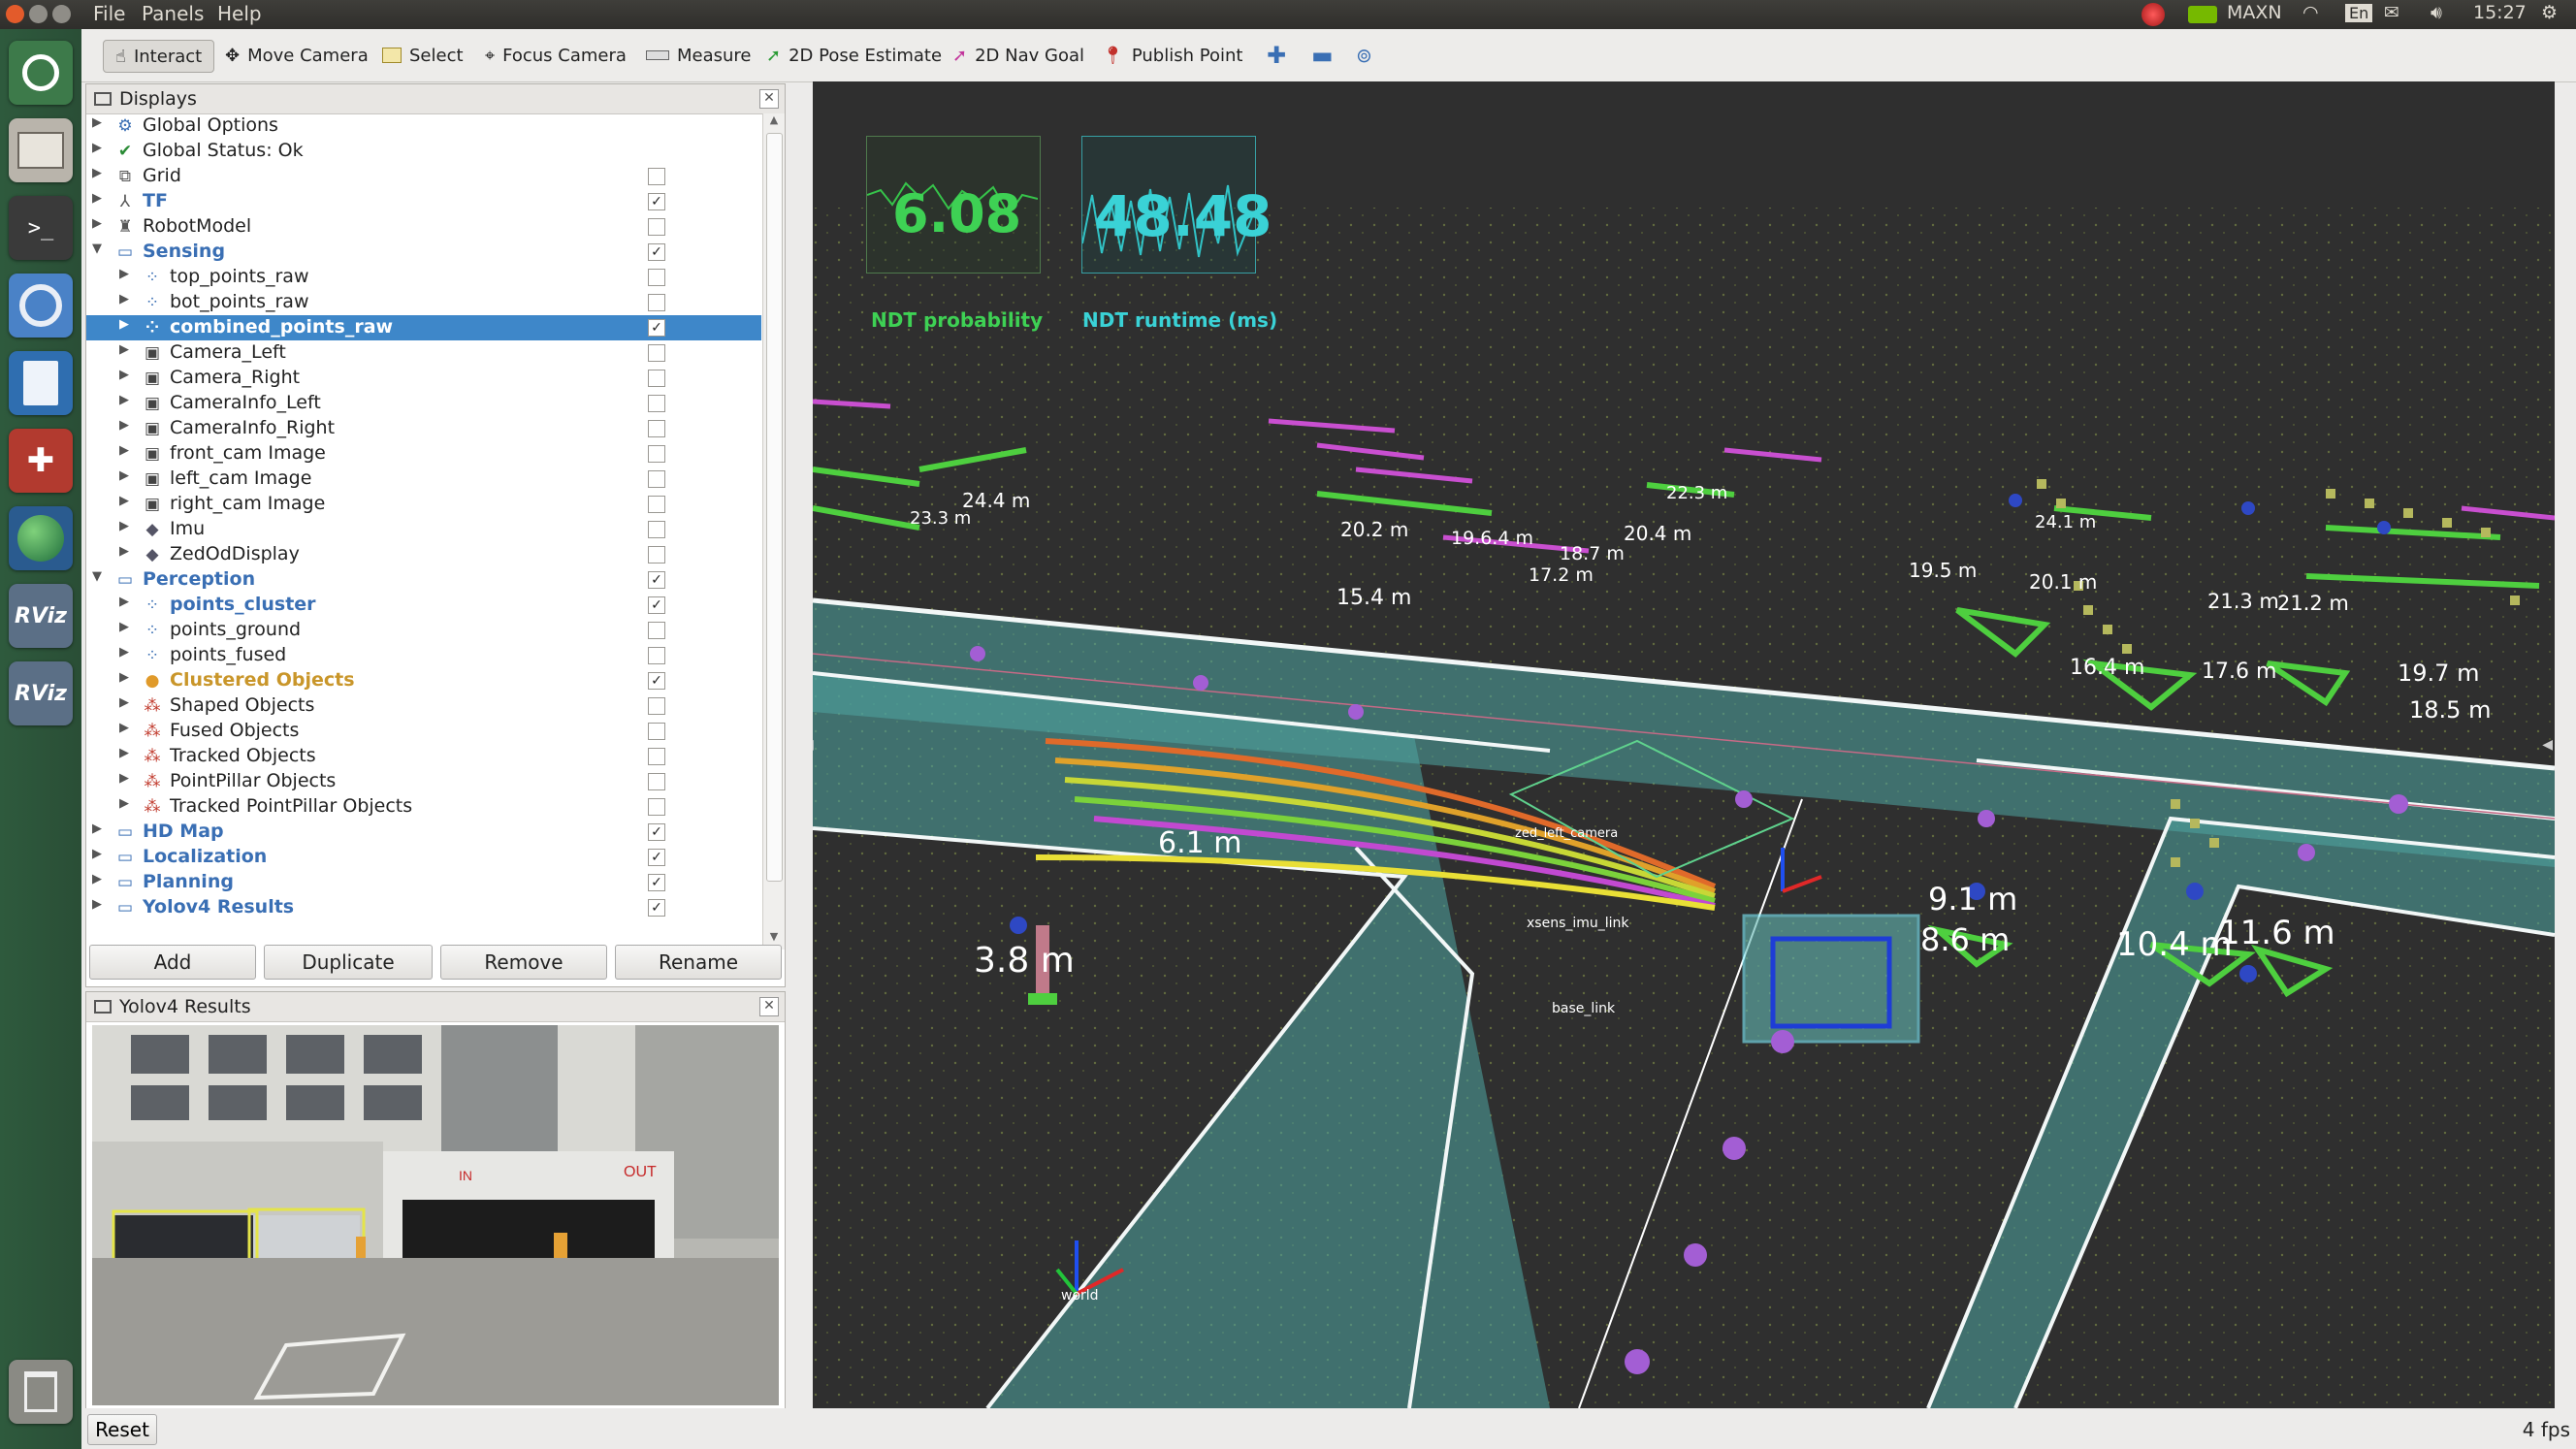  I want to click on display-item: ▶ ▣ front_cam Image, so click(423, 454).